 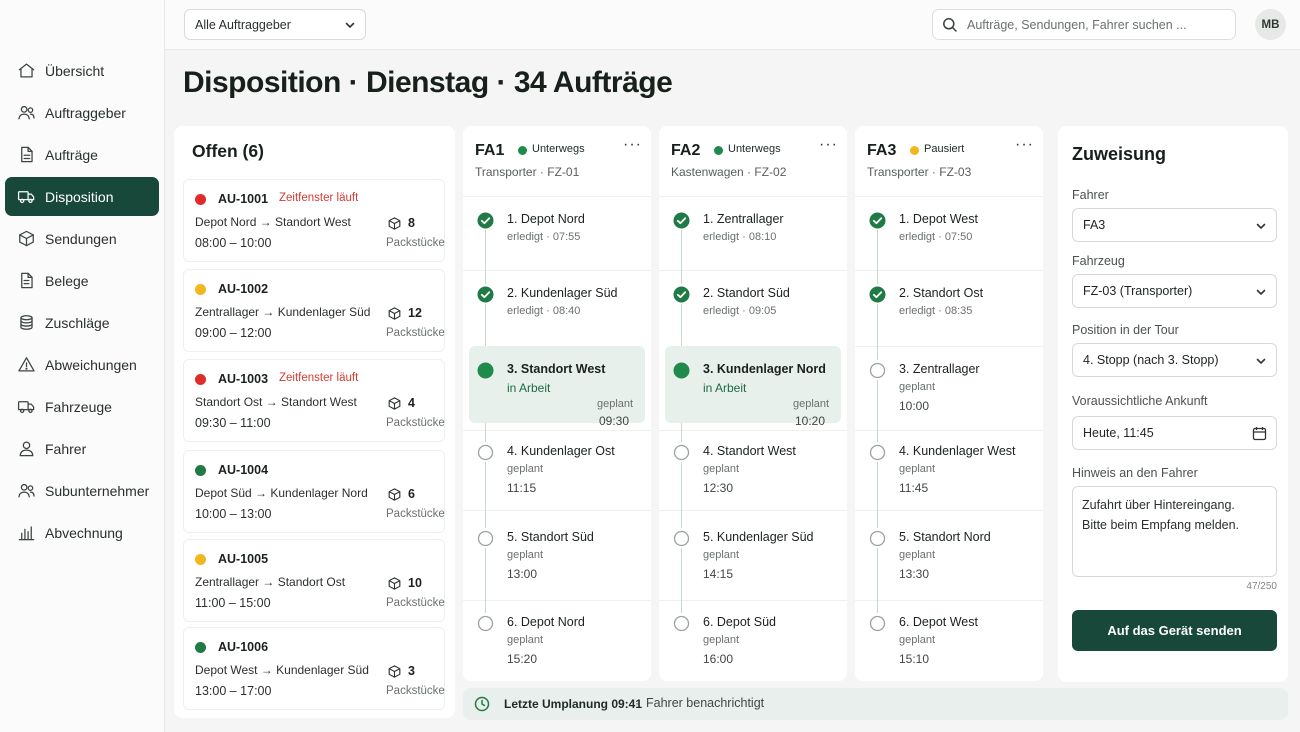 What do you see at coordinates (243, 647) in the screenshot?
I see `order-id: AU-1006` at bounding box center [243, 647].